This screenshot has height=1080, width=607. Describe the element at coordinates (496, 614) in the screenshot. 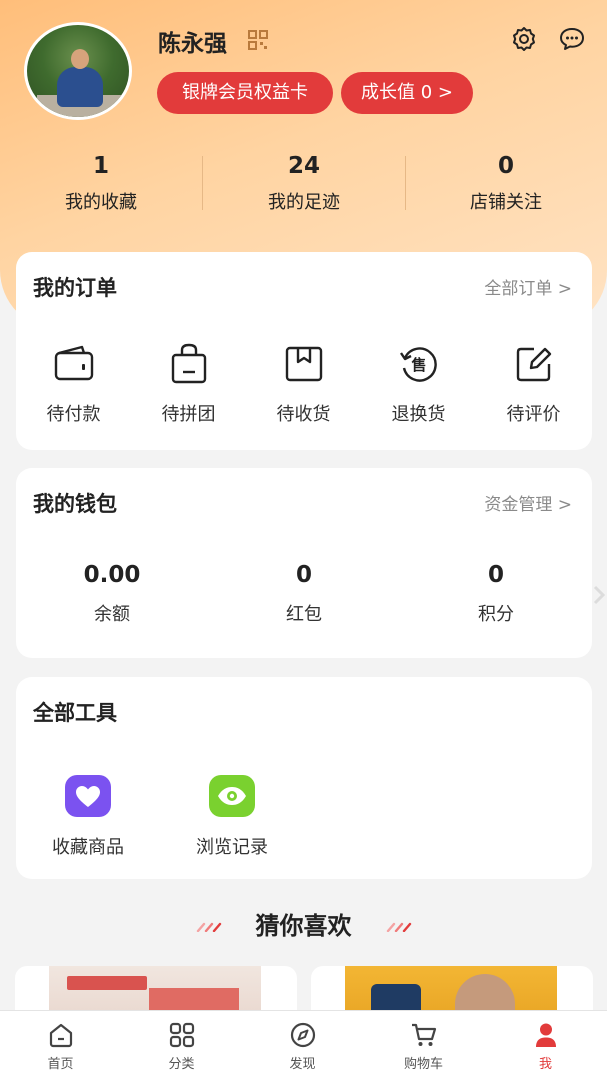

I see `wallet-label: 积分` at that location.